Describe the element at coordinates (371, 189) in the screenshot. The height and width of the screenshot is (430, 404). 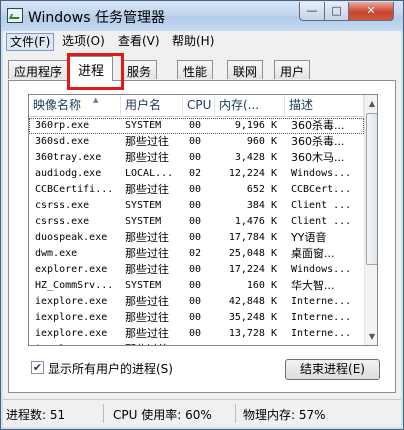
I see `scroll-thumb` at that location.